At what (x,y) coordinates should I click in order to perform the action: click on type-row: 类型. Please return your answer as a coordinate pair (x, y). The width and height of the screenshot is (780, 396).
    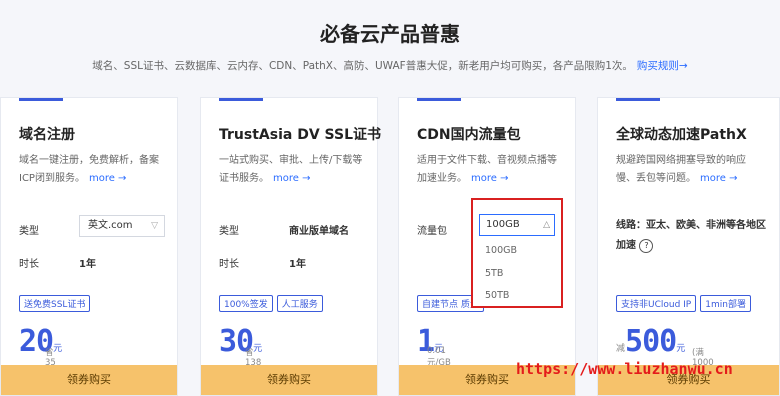
    Looking at the image, I should click on (47, 229).